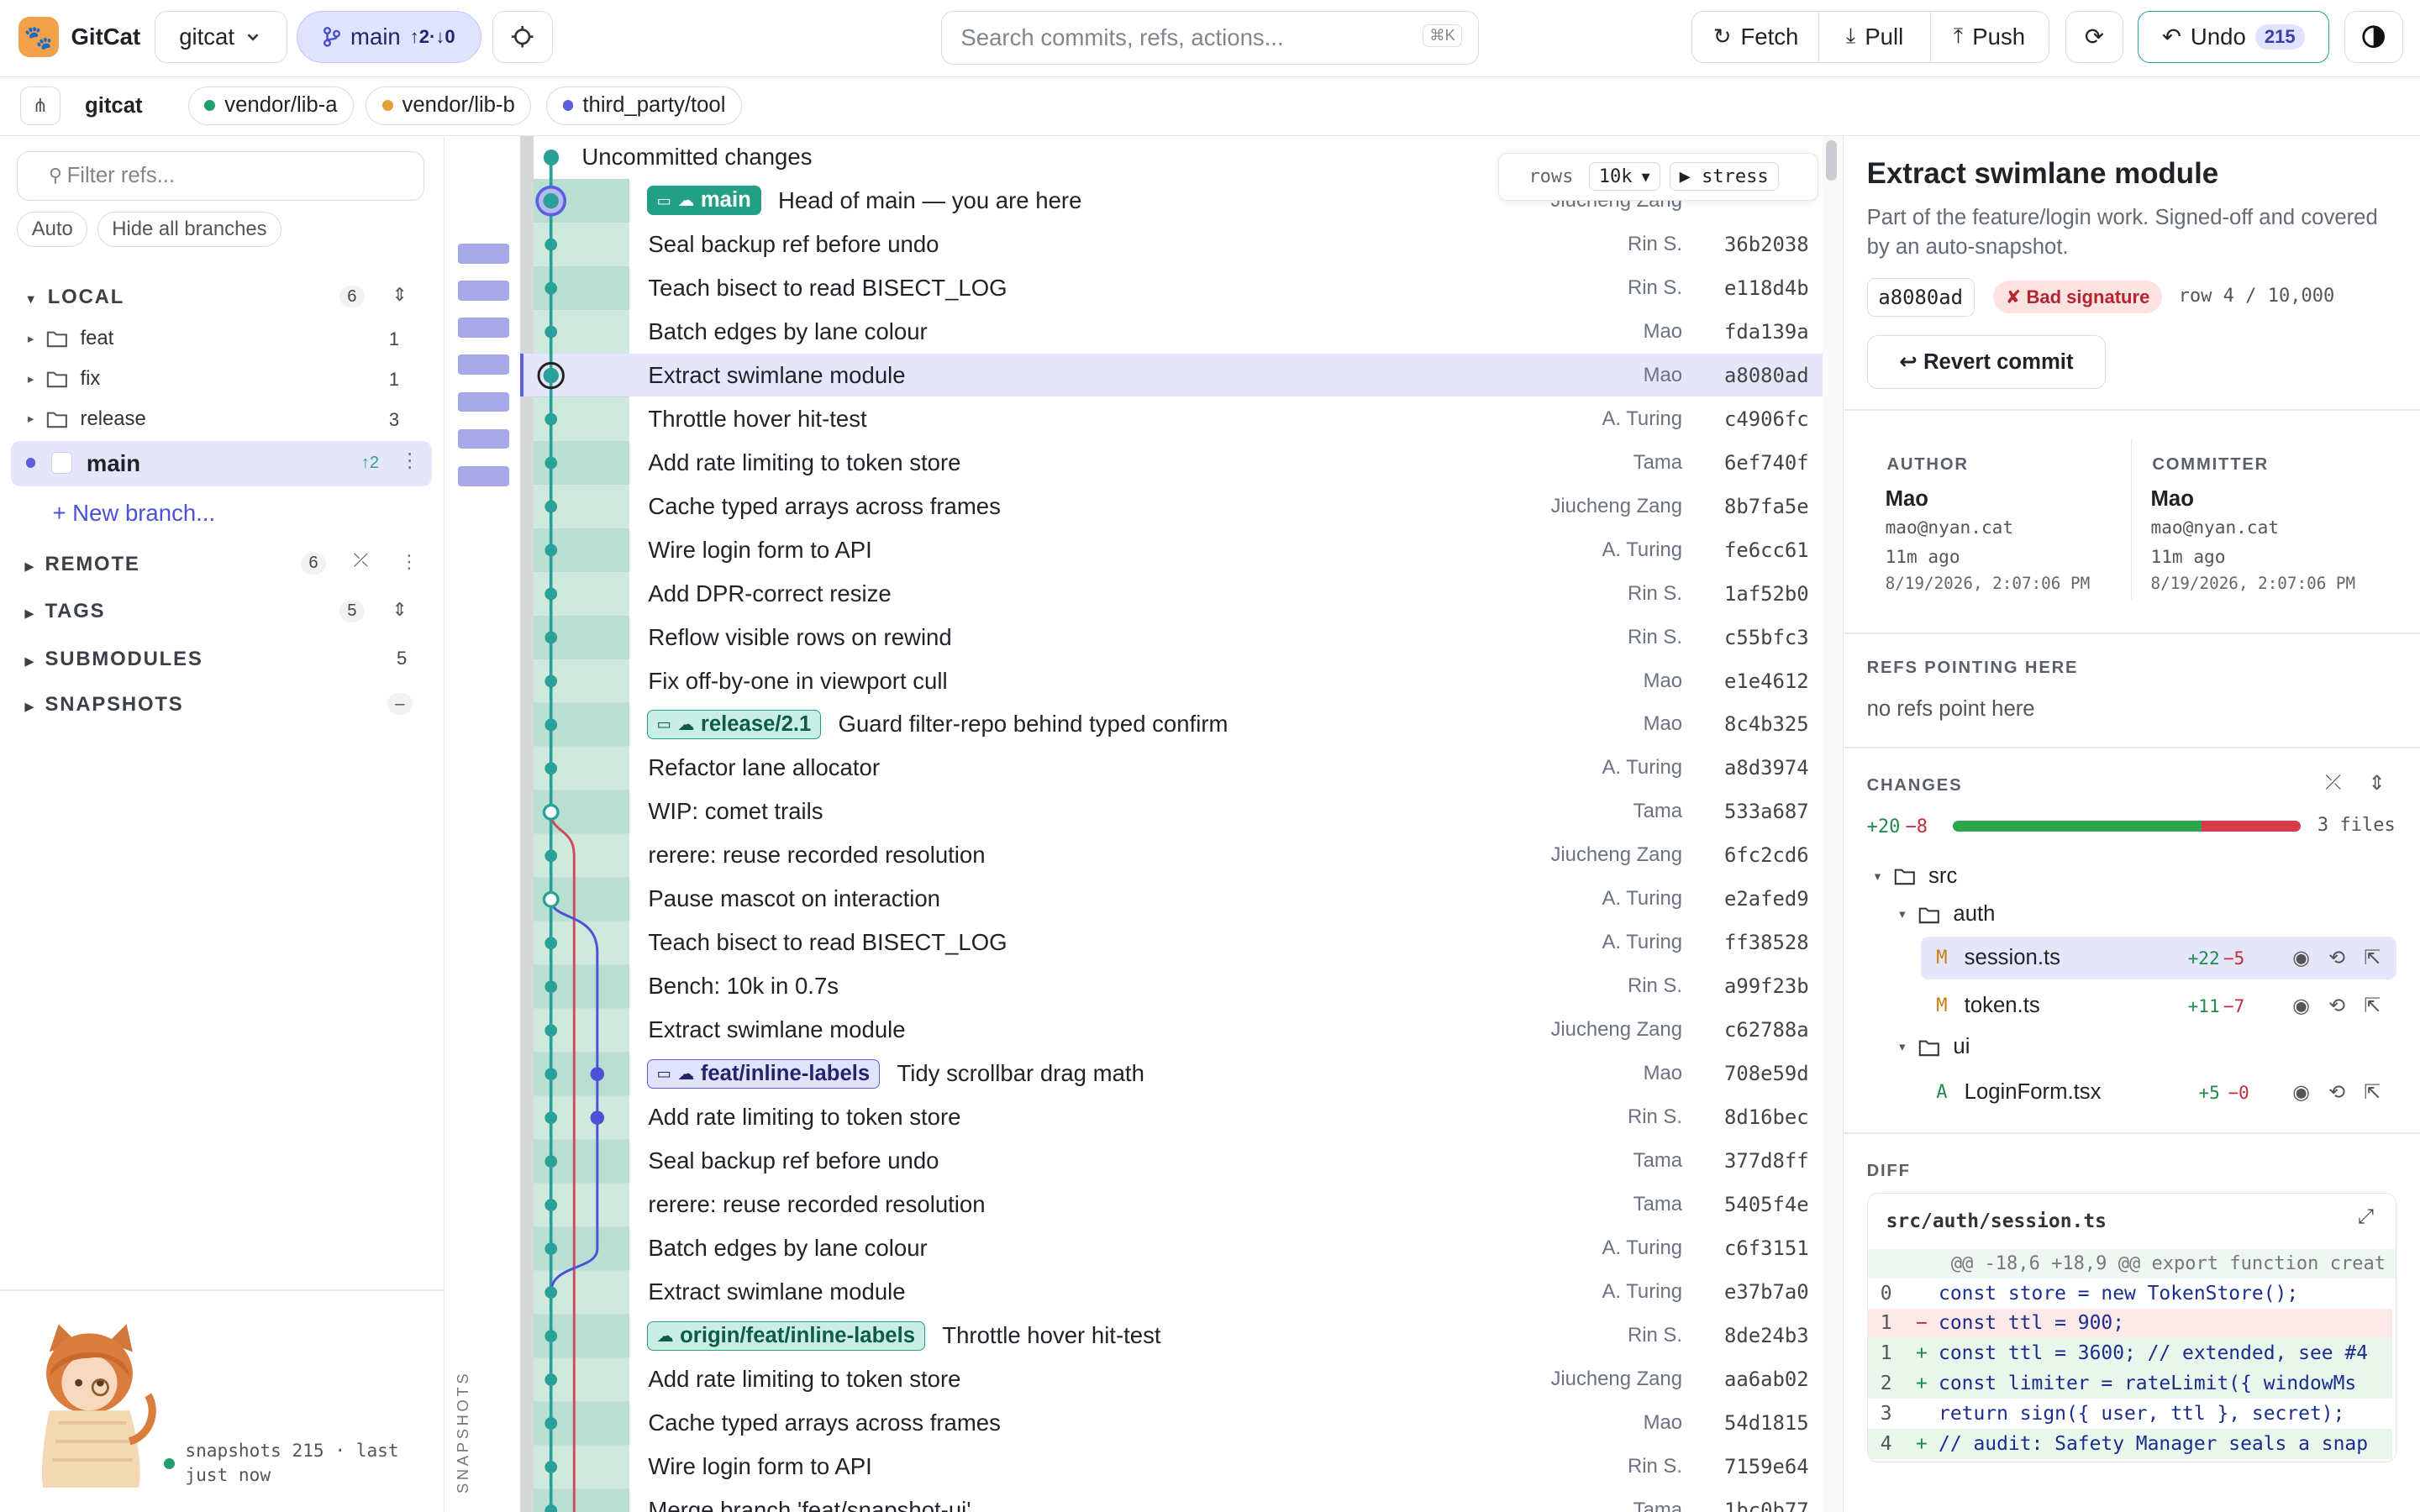 This screenshot has width=2420, height=1512. What do you see at coordinates (2373, 37) in the screenshot?
I see `theme-toggle-button` at bounding box center [2373, 37].